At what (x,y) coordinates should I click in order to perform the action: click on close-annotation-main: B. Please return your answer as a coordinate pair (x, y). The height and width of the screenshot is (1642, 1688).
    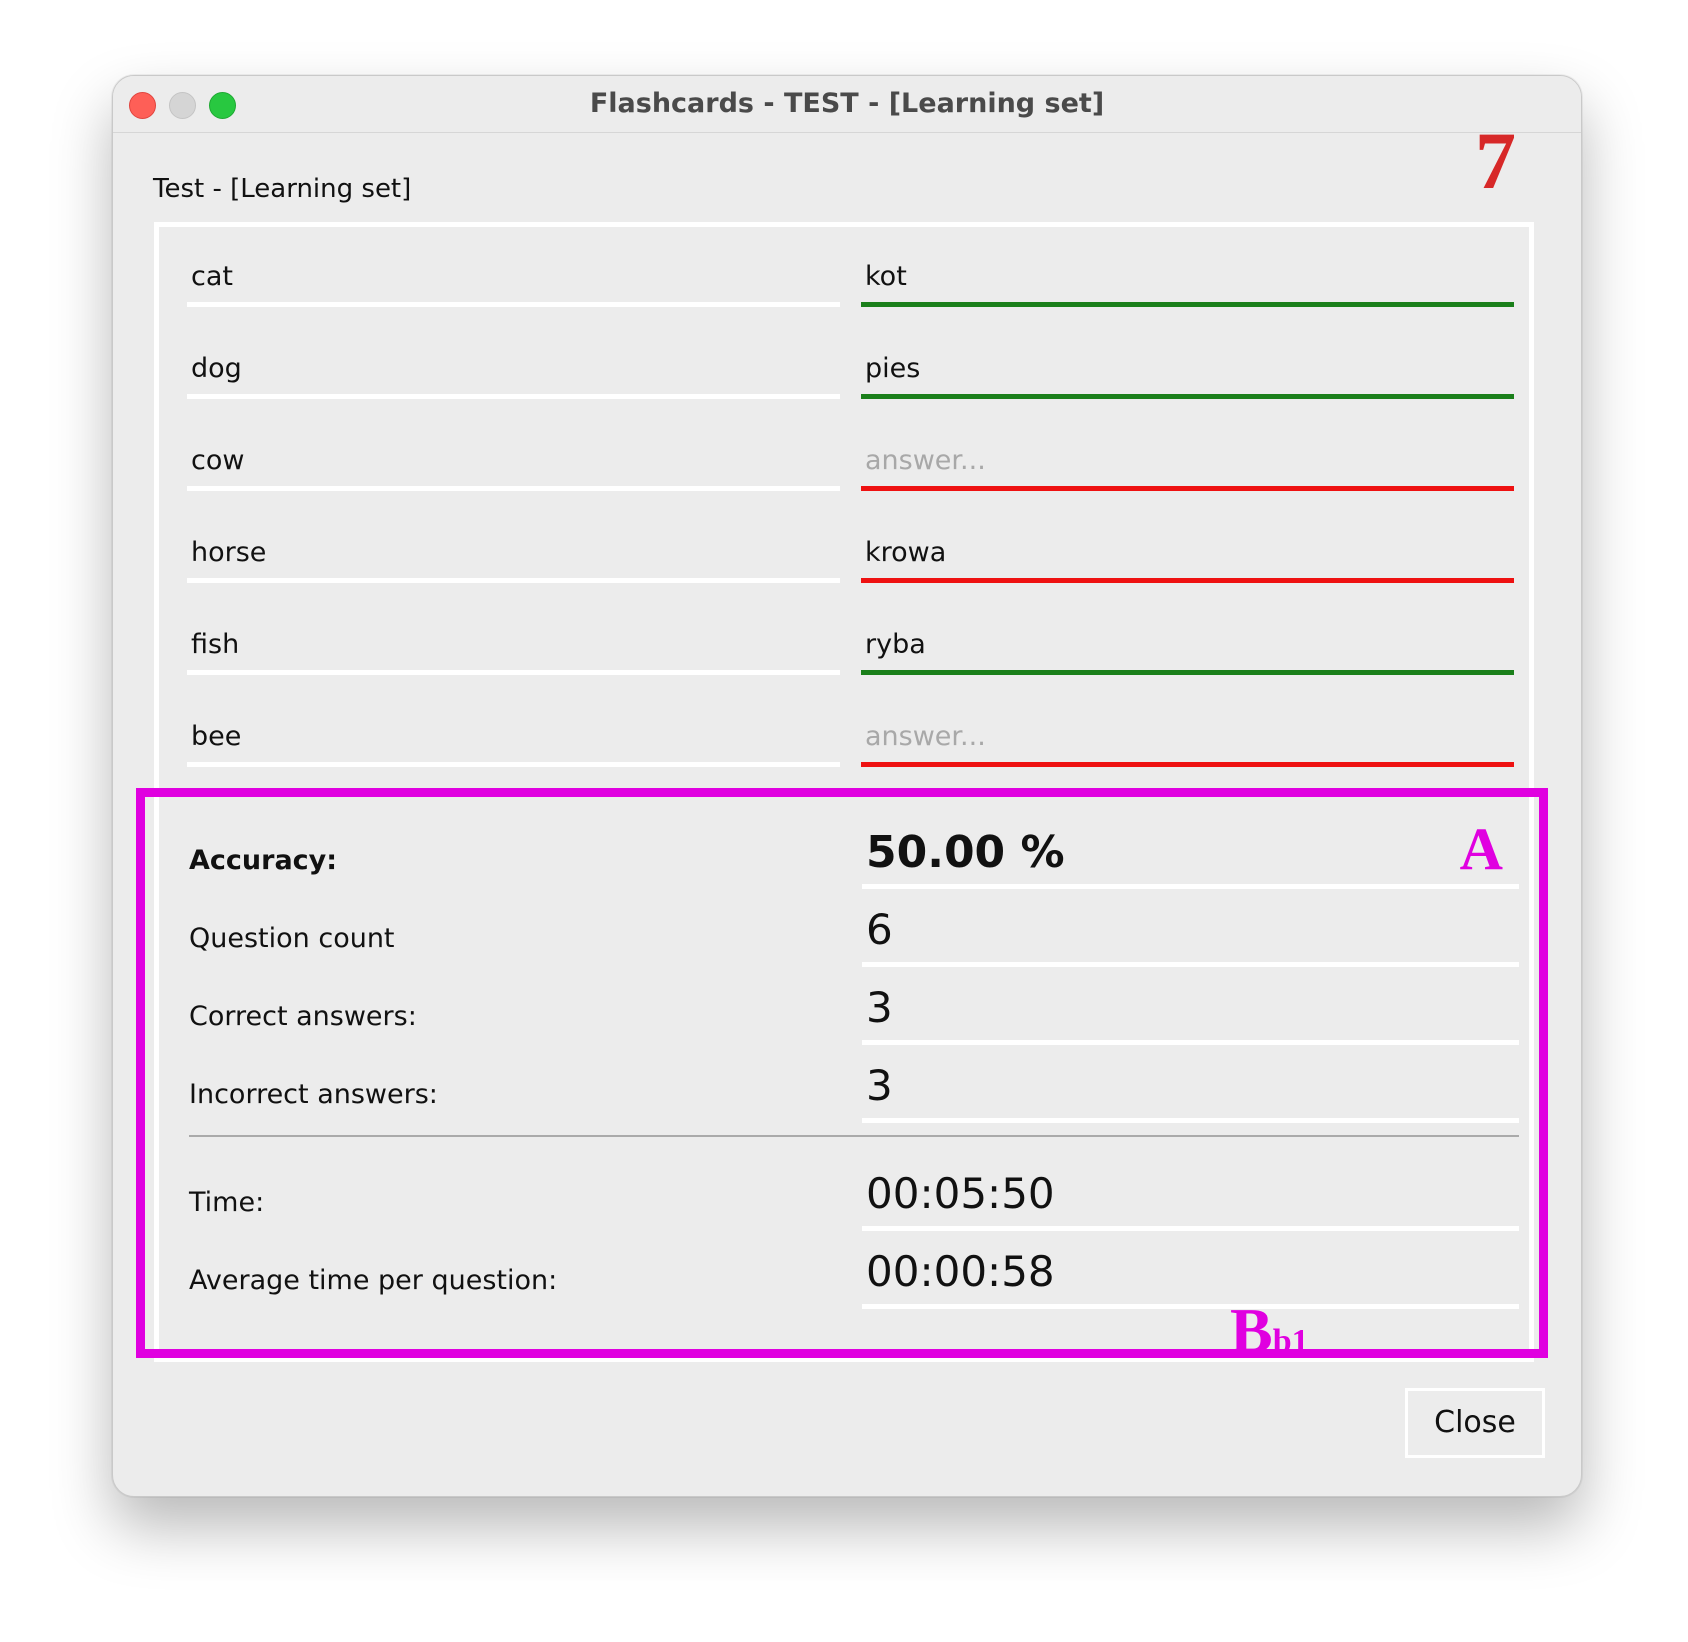
    Looking at the image, I should click on (1251, 1330).